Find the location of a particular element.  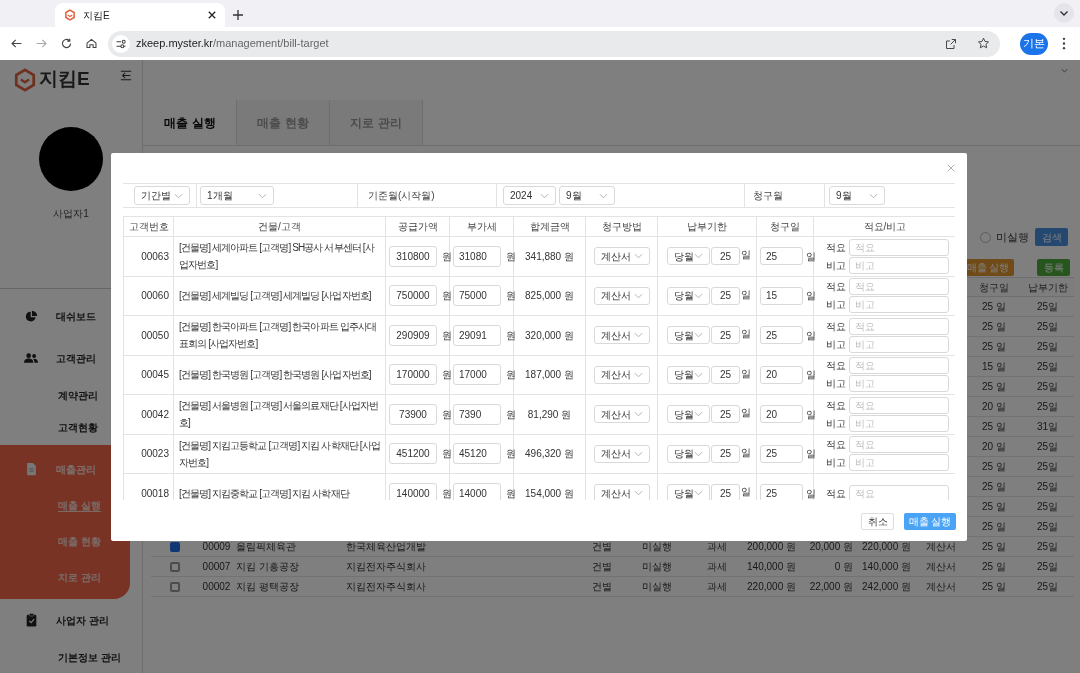

logo-text: 지킴E is located at coordinates (64, 79).